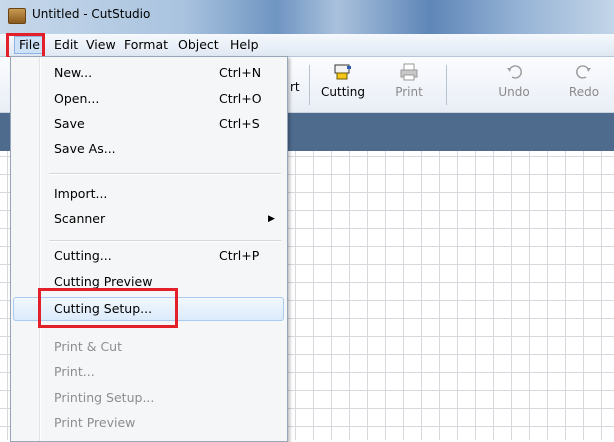 The width and height of the screenshot is (614, 442). What do you see at coordinates (409, 92) in the screenshot?
I see `print-label: Print` at bounding box center [409, 92].